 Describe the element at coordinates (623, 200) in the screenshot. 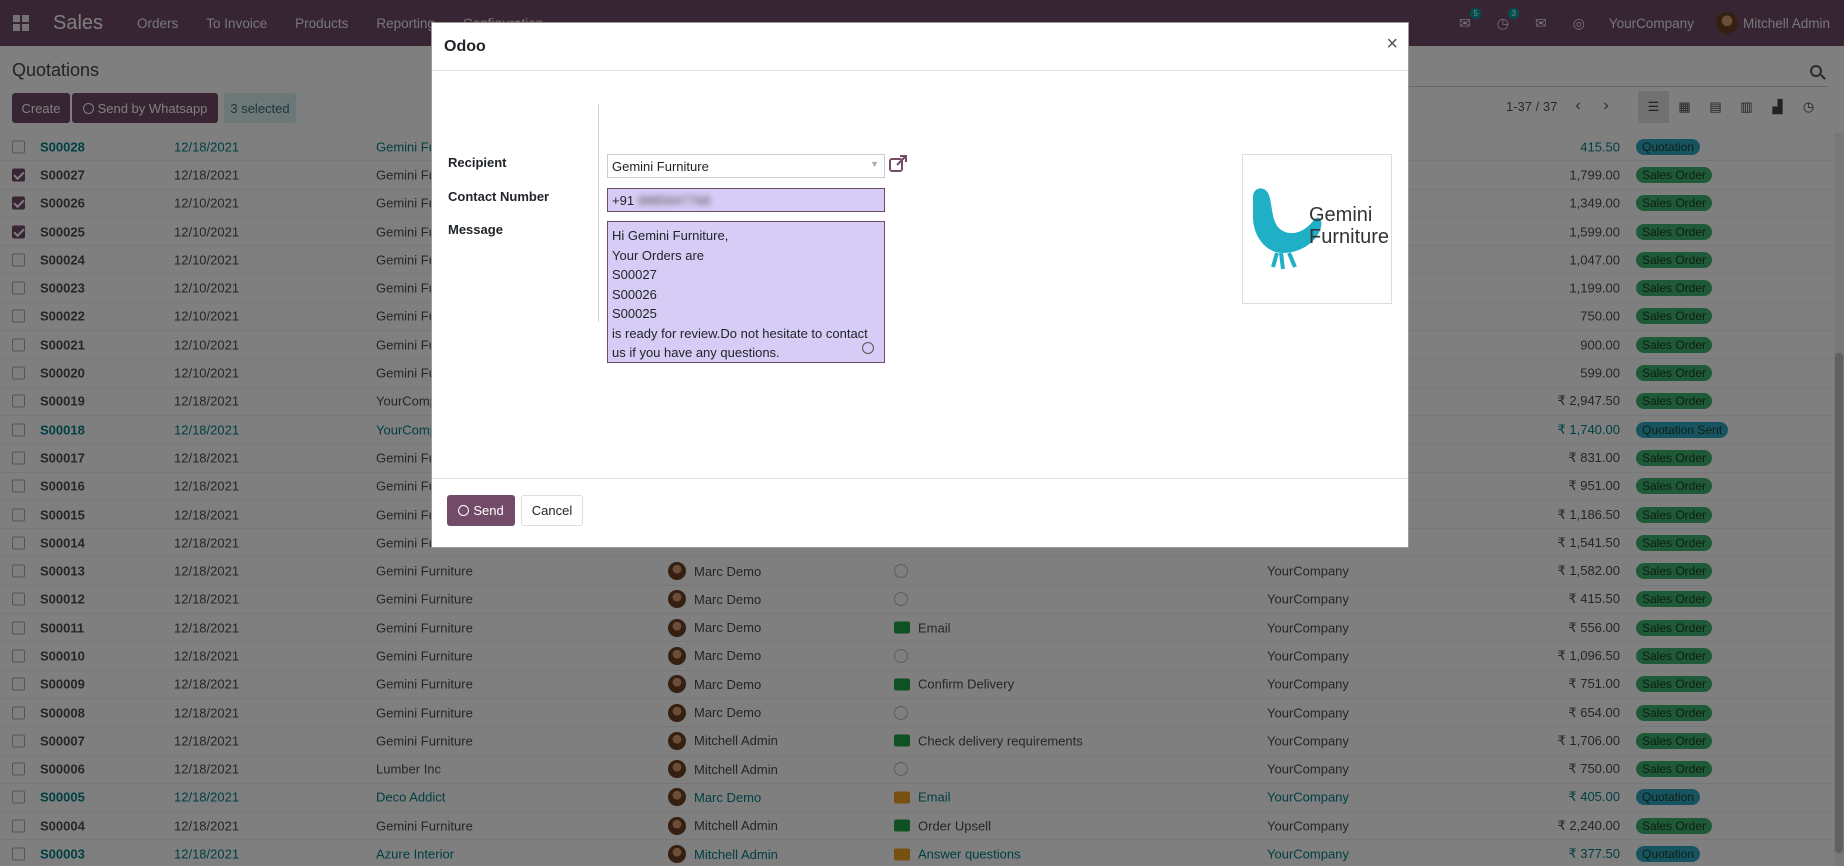

I see `contact-prefix: +91` at that location.